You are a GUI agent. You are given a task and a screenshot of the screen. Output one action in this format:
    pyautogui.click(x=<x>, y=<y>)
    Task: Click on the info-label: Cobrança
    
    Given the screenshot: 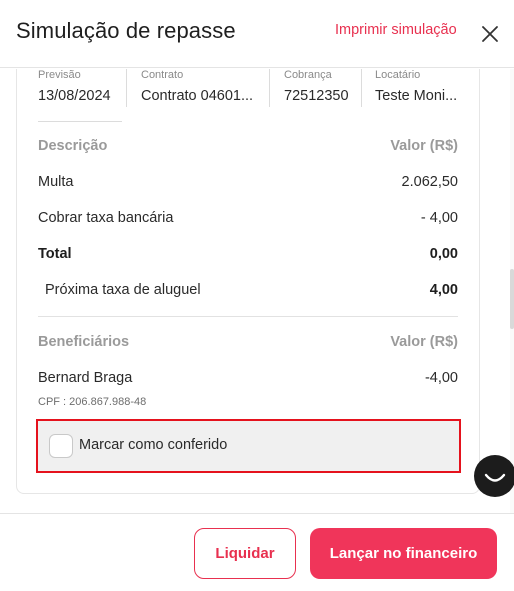 What is the action you would take?
    pyautogui.click(x=308, y=75)
    